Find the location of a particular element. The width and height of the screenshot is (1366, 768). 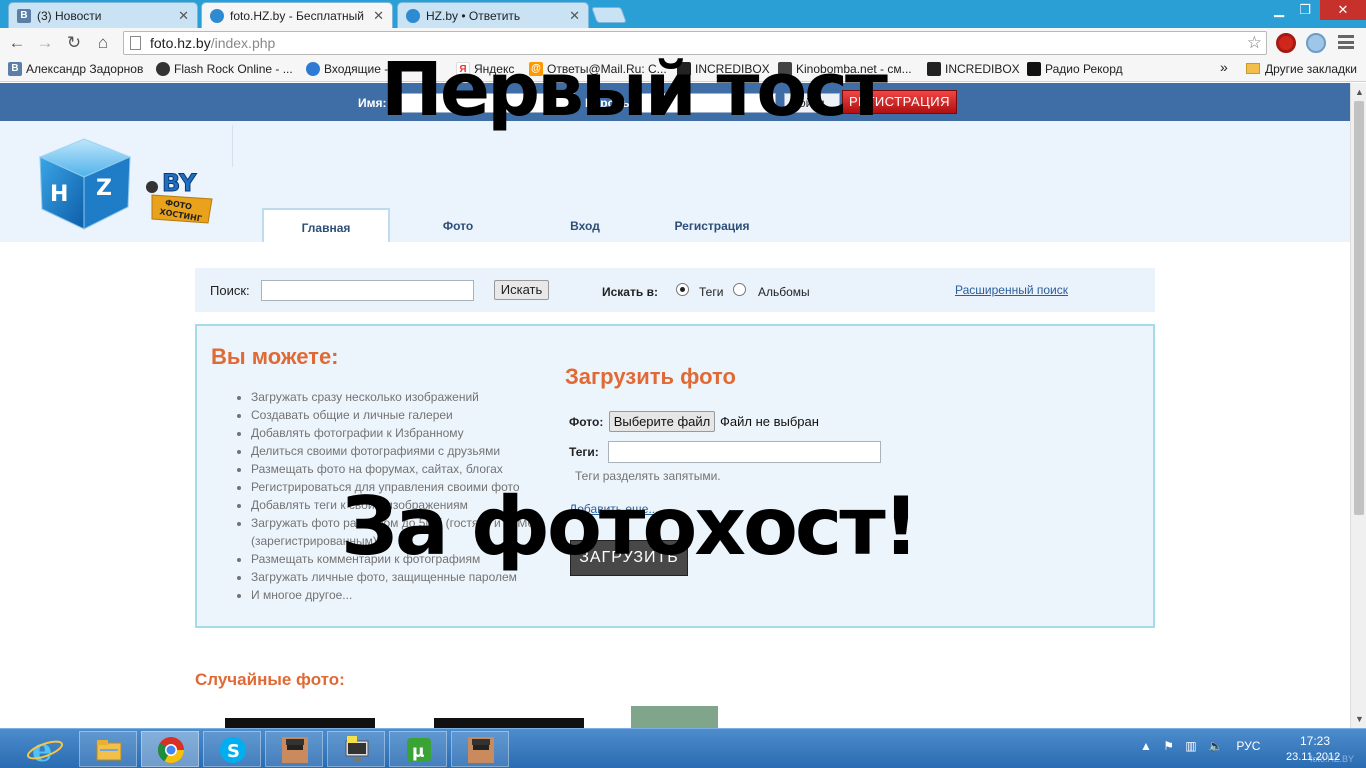

search-button: Искать is located at coordinates (521, 290).